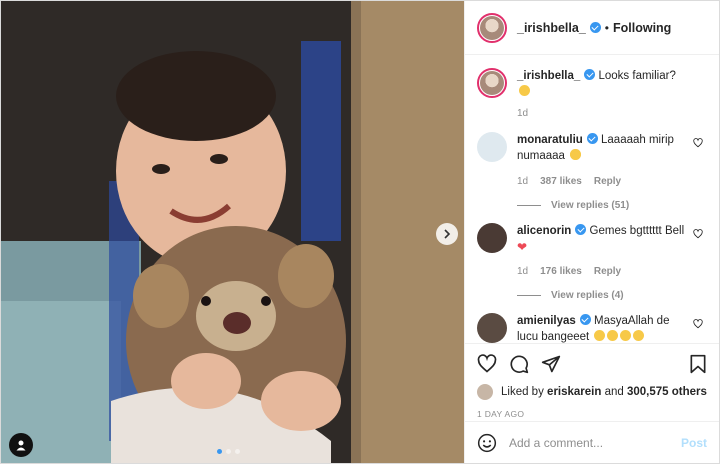  What do you see at coordinates (219, 451) in the screenshot?
I see `carousel-dot-active` at bounding box center [219, 451].